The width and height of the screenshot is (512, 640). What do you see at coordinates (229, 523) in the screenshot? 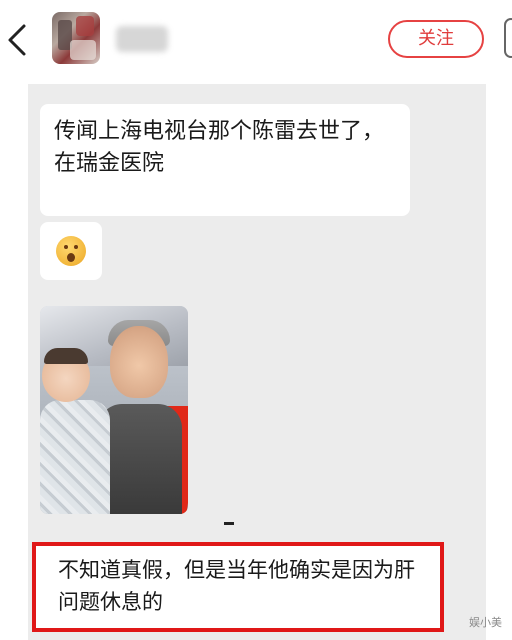
I see `divider-mark` at bounding box center [229, 523].